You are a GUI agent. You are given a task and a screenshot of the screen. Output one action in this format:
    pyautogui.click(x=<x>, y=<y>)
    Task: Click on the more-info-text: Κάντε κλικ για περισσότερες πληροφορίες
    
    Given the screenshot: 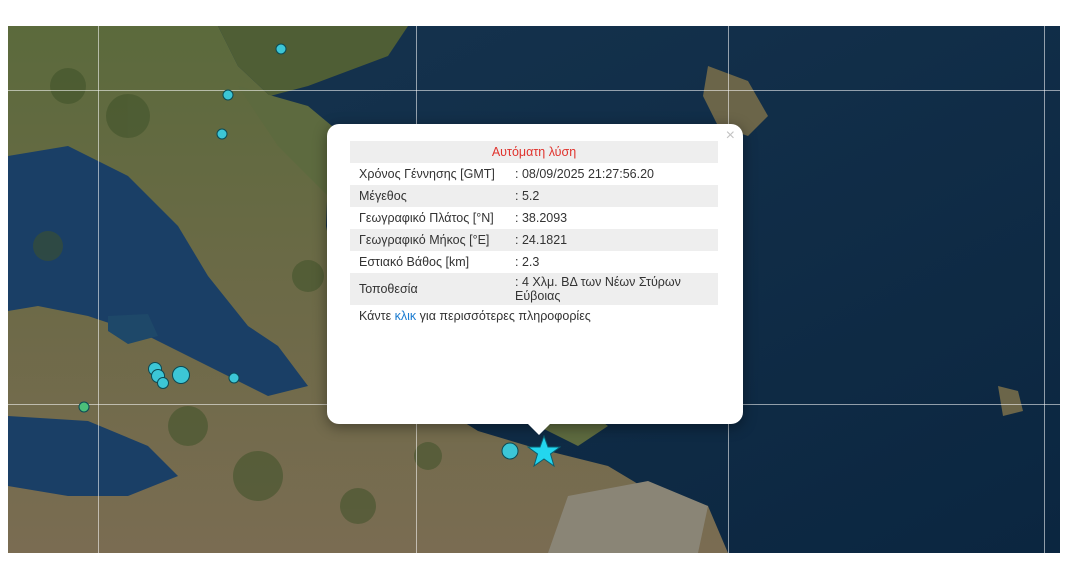 What is the action you would take?
    pyautogui.click(x=534, y=316)
    